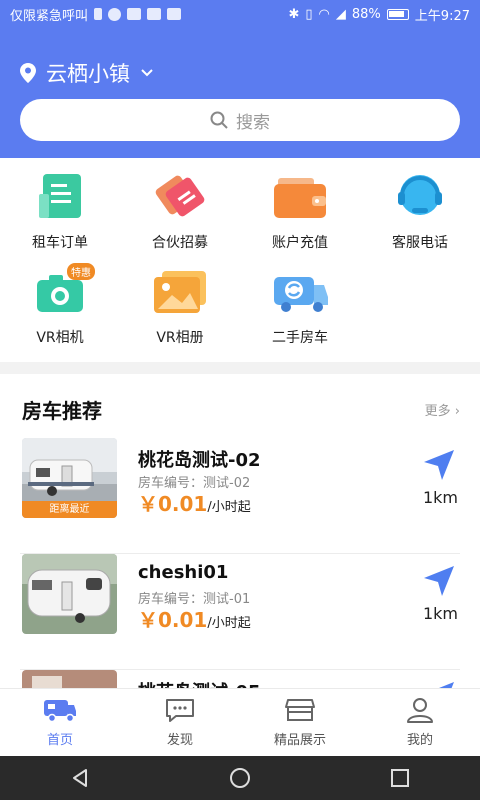 Image resolution: width=480 pixels, height=800 pixels. I want to click on quick-action-vr-album: VR相册, so click(180, 312).